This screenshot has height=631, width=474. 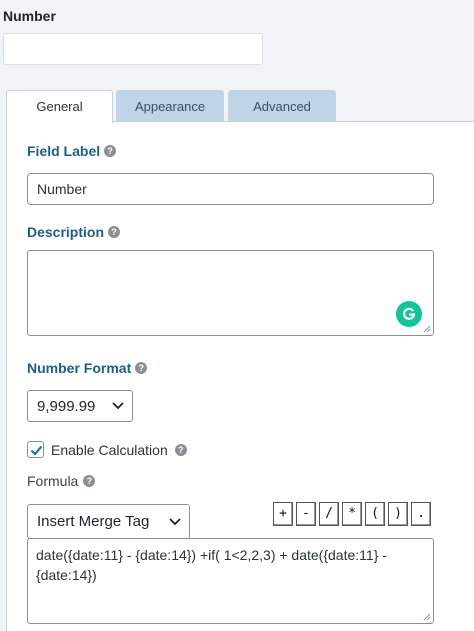 What do you see at coordinates (409, 314) in the screenshot?
I see `grammarly-icon` at bounding box center [409, 314].